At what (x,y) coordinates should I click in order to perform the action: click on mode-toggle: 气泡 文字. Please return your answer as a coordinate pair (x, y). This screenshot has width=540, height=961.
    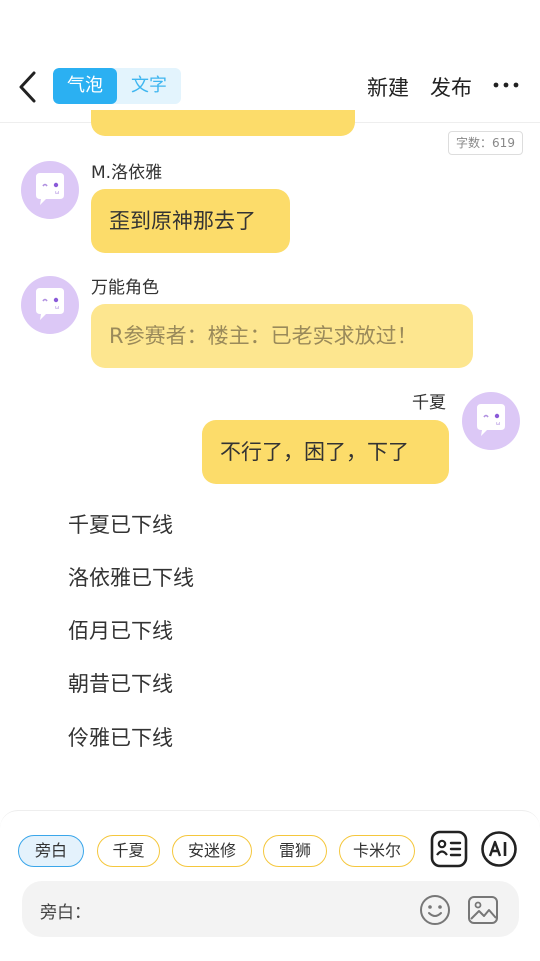
    Looking at the image, I should click on (117, 86).